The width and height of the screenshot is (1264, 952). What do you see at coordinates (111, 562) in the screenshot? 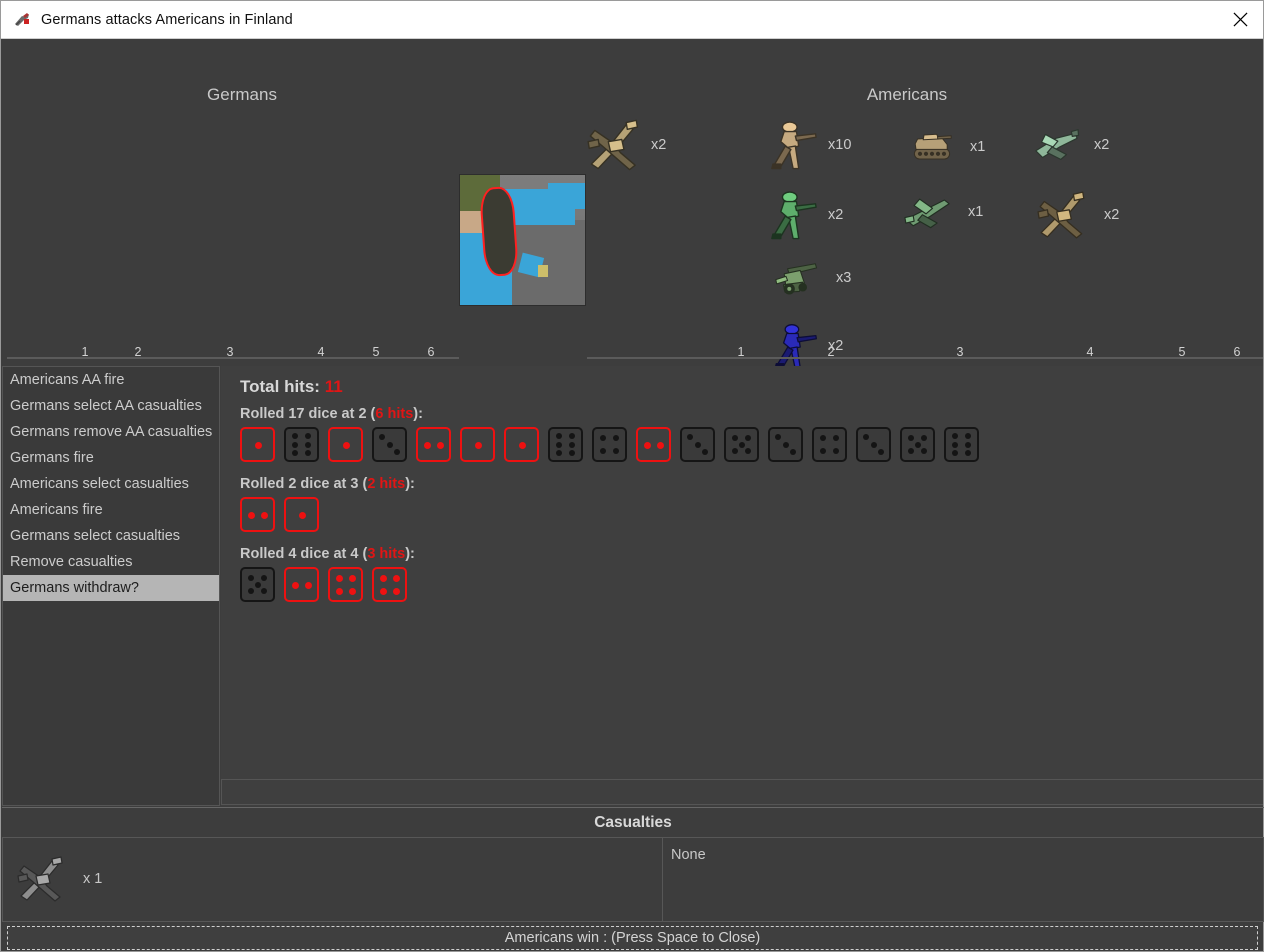
I see `battle-step-7: Remove casualties` at bounding box center [111, 562].